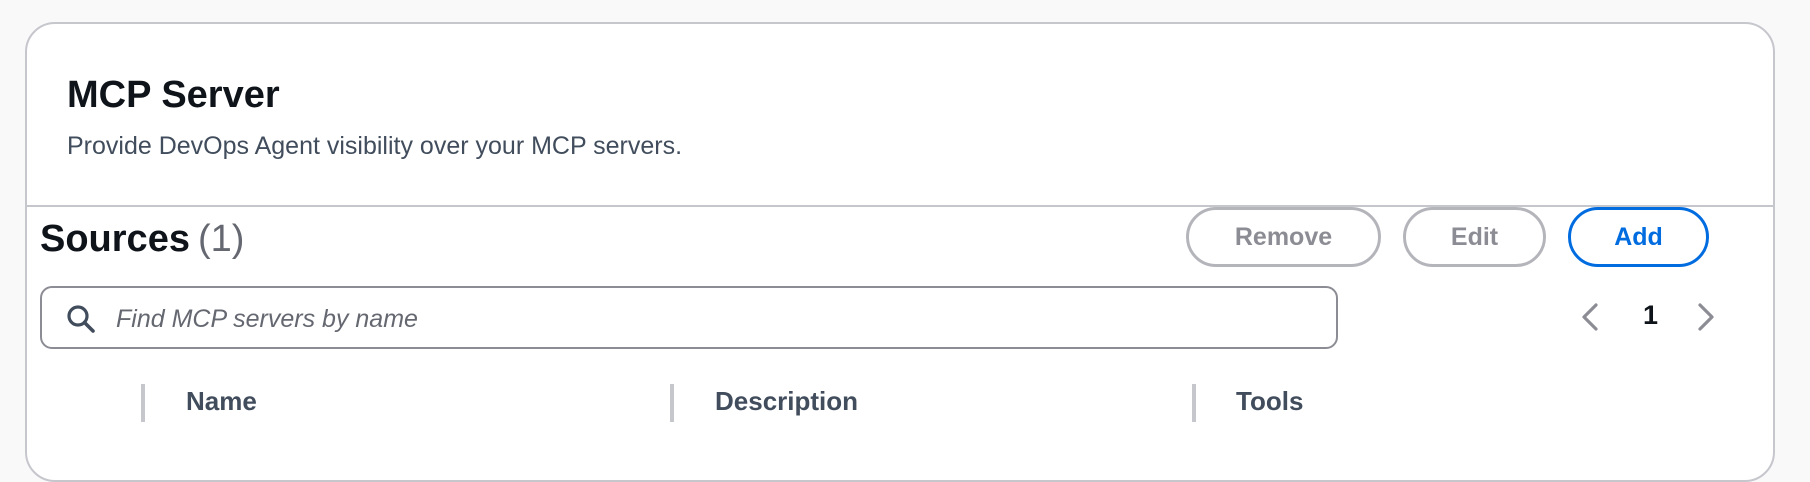 This screenshot has width=1810, height=482. I want to click on add-button: Add, so click(1638, 237).